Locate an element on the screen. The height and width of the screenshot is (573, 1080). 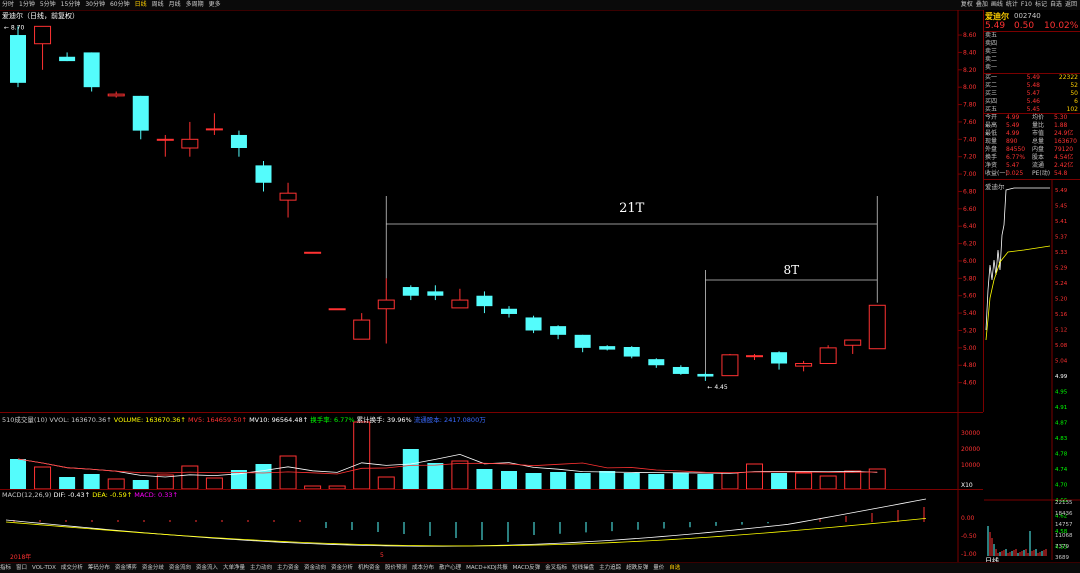
macd-axis-label: -1.00 is located at coordinates (969, 554).